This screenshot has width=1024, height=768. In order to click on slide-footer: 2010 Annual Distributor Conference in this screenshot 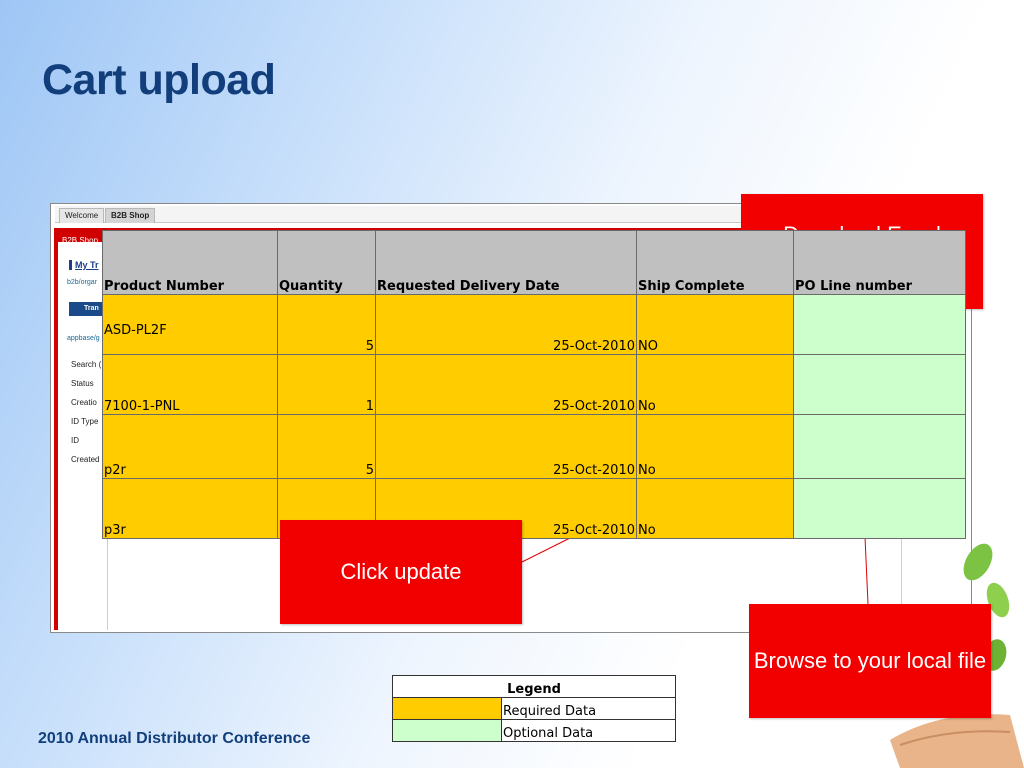, I will do `click(174, 738)`.